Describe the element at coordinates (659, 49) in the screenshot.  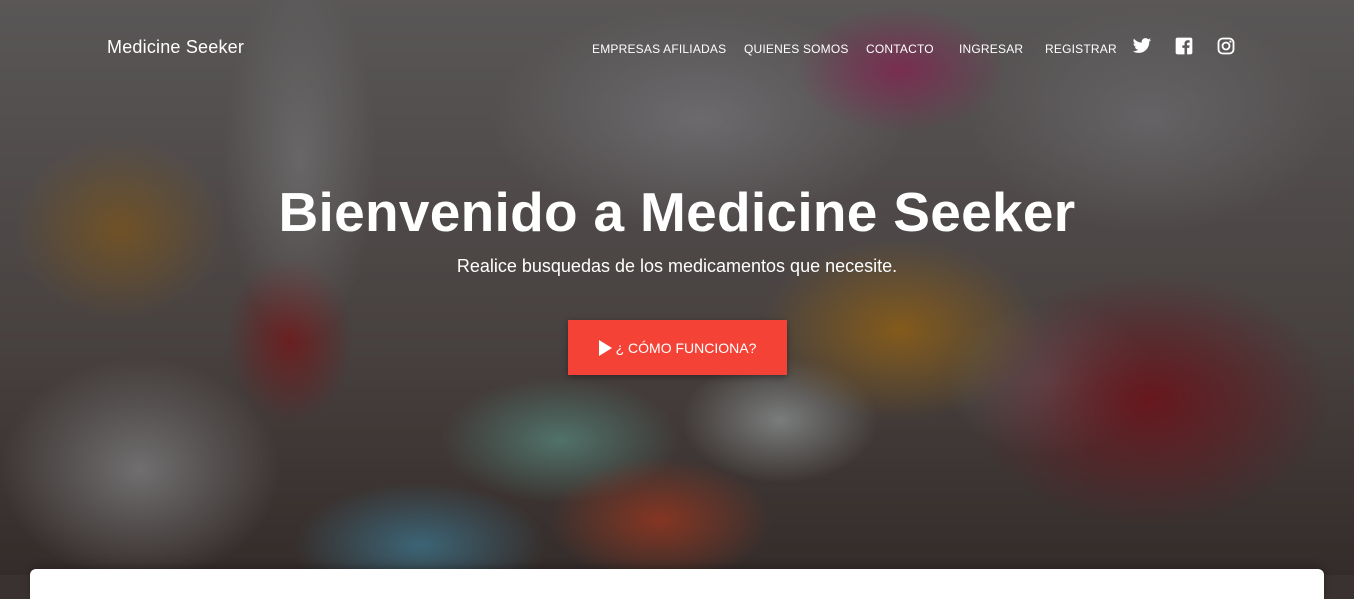
I see `nav-empresas-afiliadas: EMPRESAS AFILIADAS` at that location.